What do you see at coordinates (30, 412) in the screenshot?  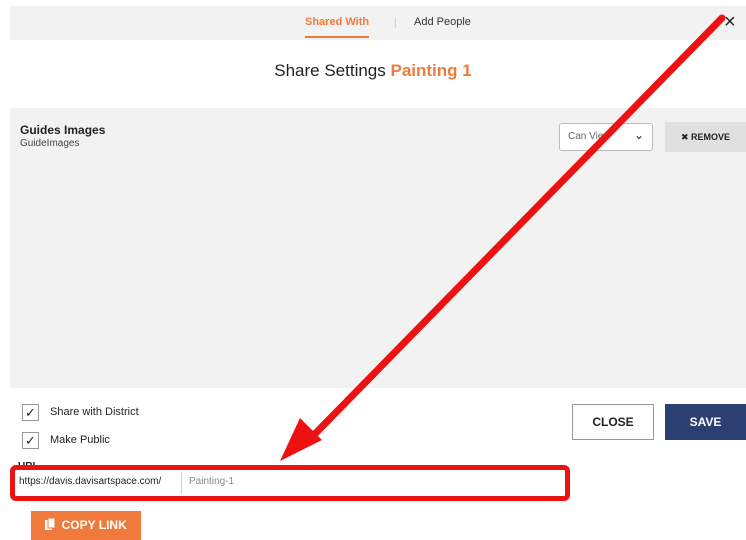 I see `share-with-district-checkbox: ✓` at bounding box center [30, 412].